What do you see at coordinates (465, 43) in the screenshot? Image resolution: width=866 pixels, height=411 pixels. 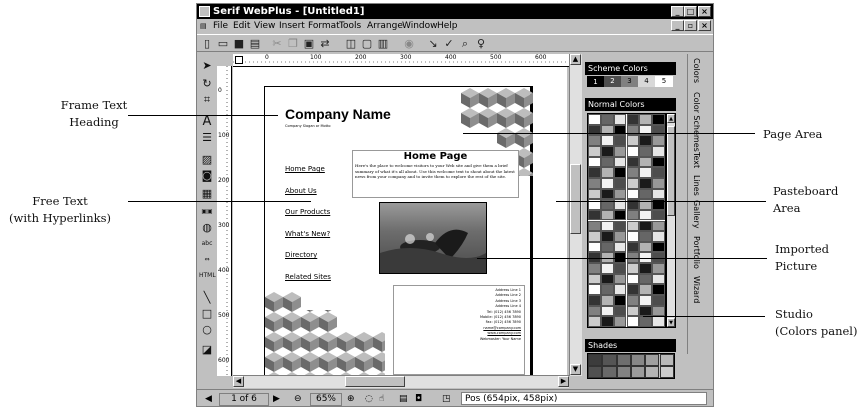 I see `find-icon: ⌕` at bounding box center [465, 43].